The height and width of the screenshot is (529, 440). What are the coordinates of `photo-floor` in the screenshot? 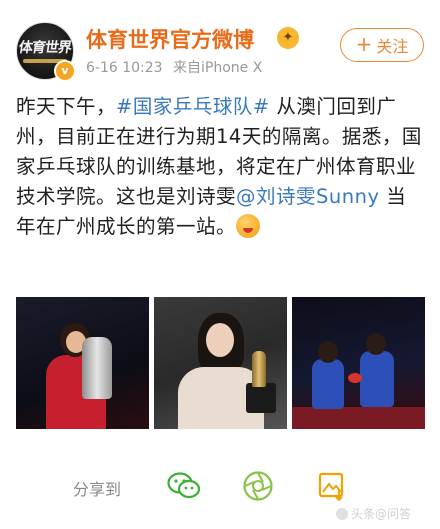 It's located at (358, 418).